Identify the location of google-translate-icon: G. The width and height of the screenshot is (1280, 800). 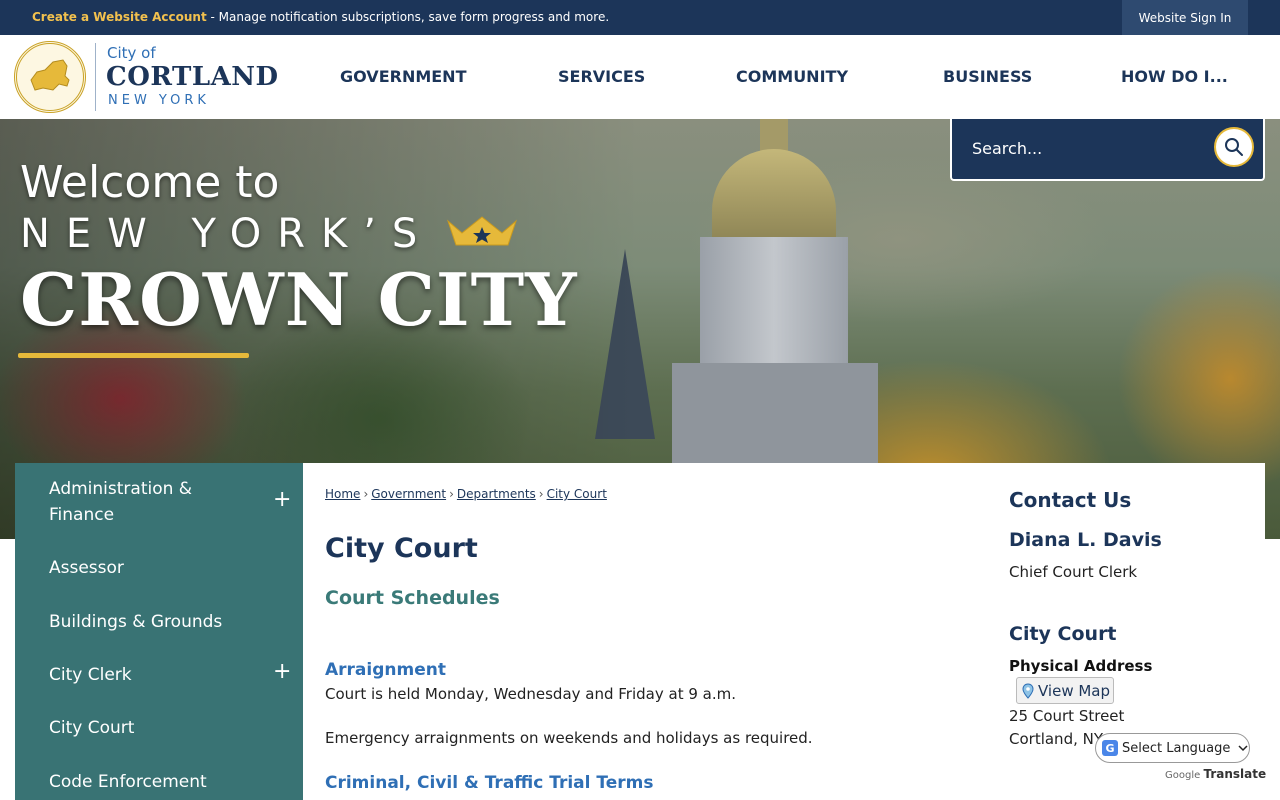
(1110, 748).